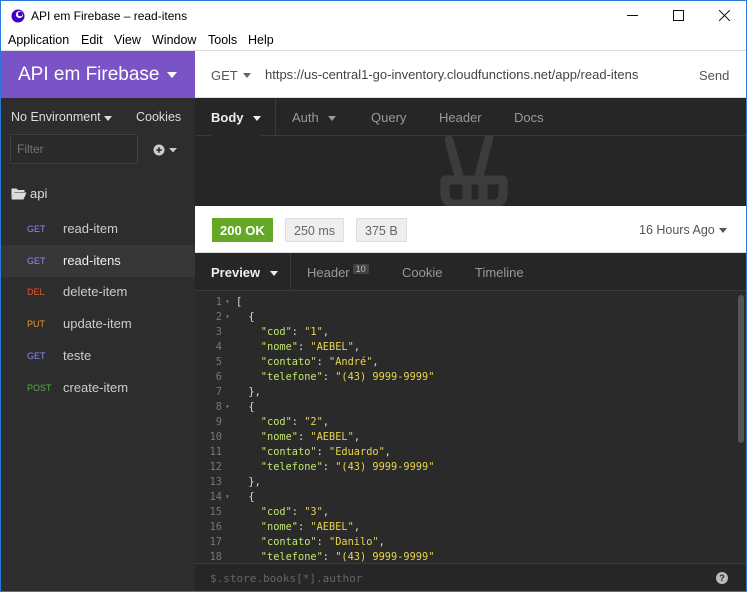 Image resolution: width=747 pixels, height=592 pixels. What do you see at coordinates (328, 272) in the screenshot?
I see `tab-label: Header` at bounding box center [328, 272].